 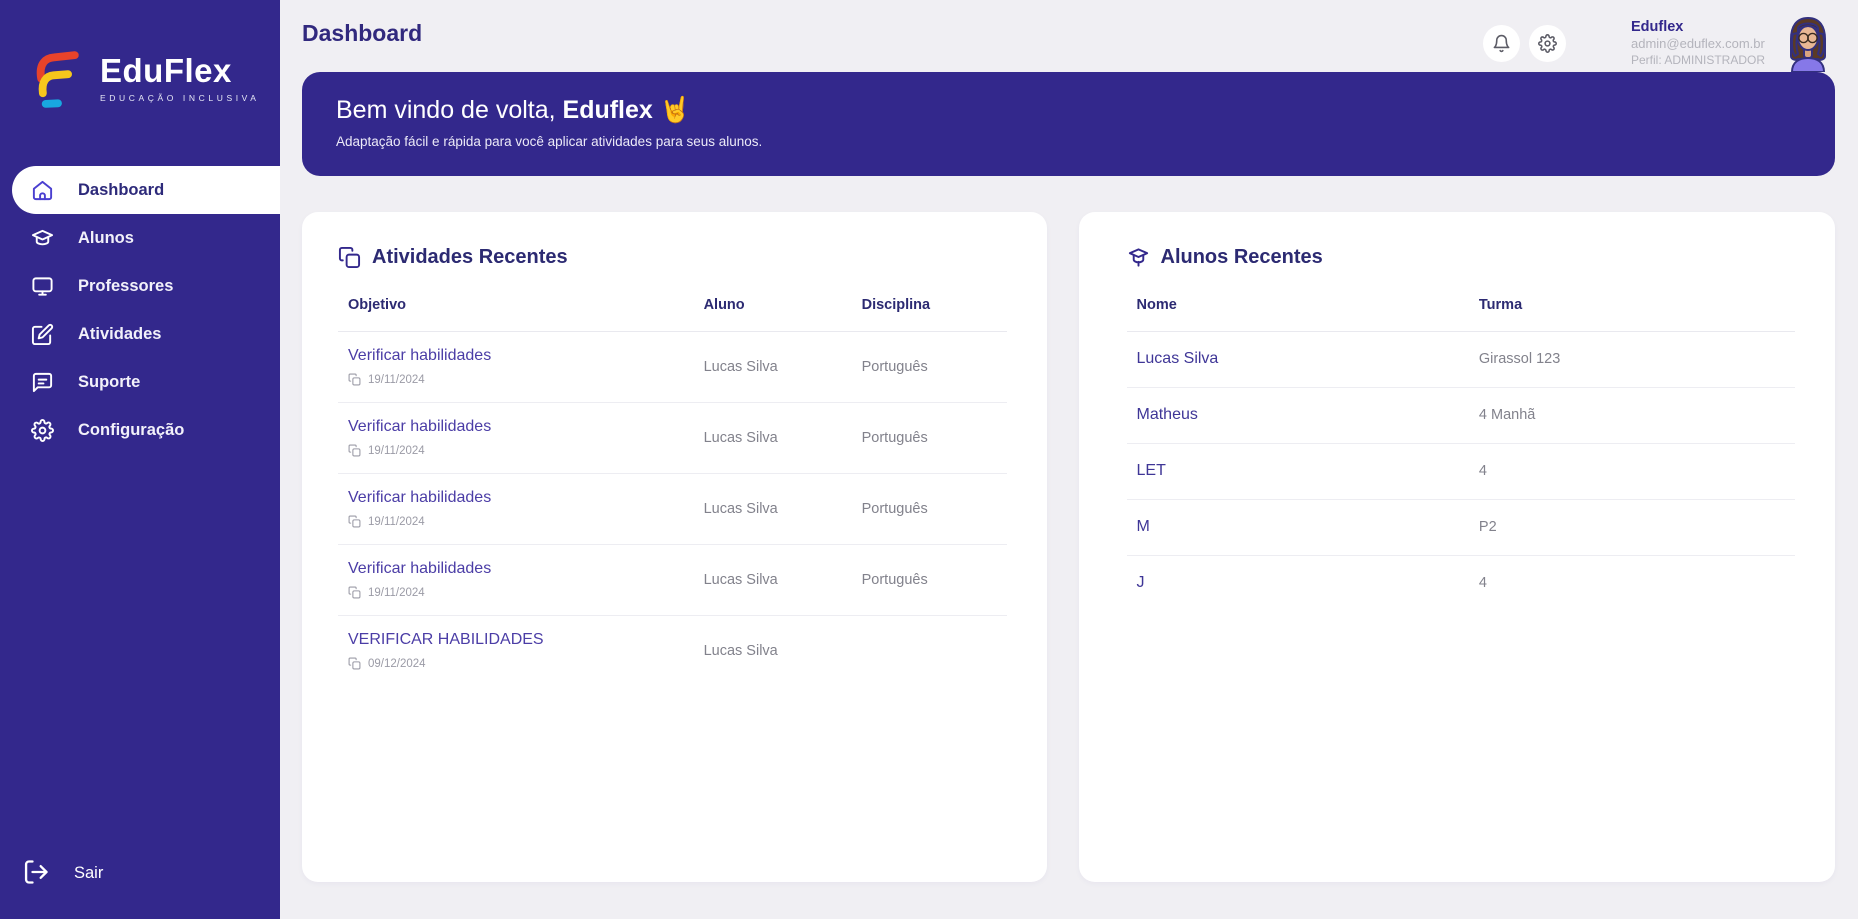 What do you see at coordinates (121, 189) in the screenshot?
I see `sidebar-item-label: Dashboard` at bounding box center [121, 189].